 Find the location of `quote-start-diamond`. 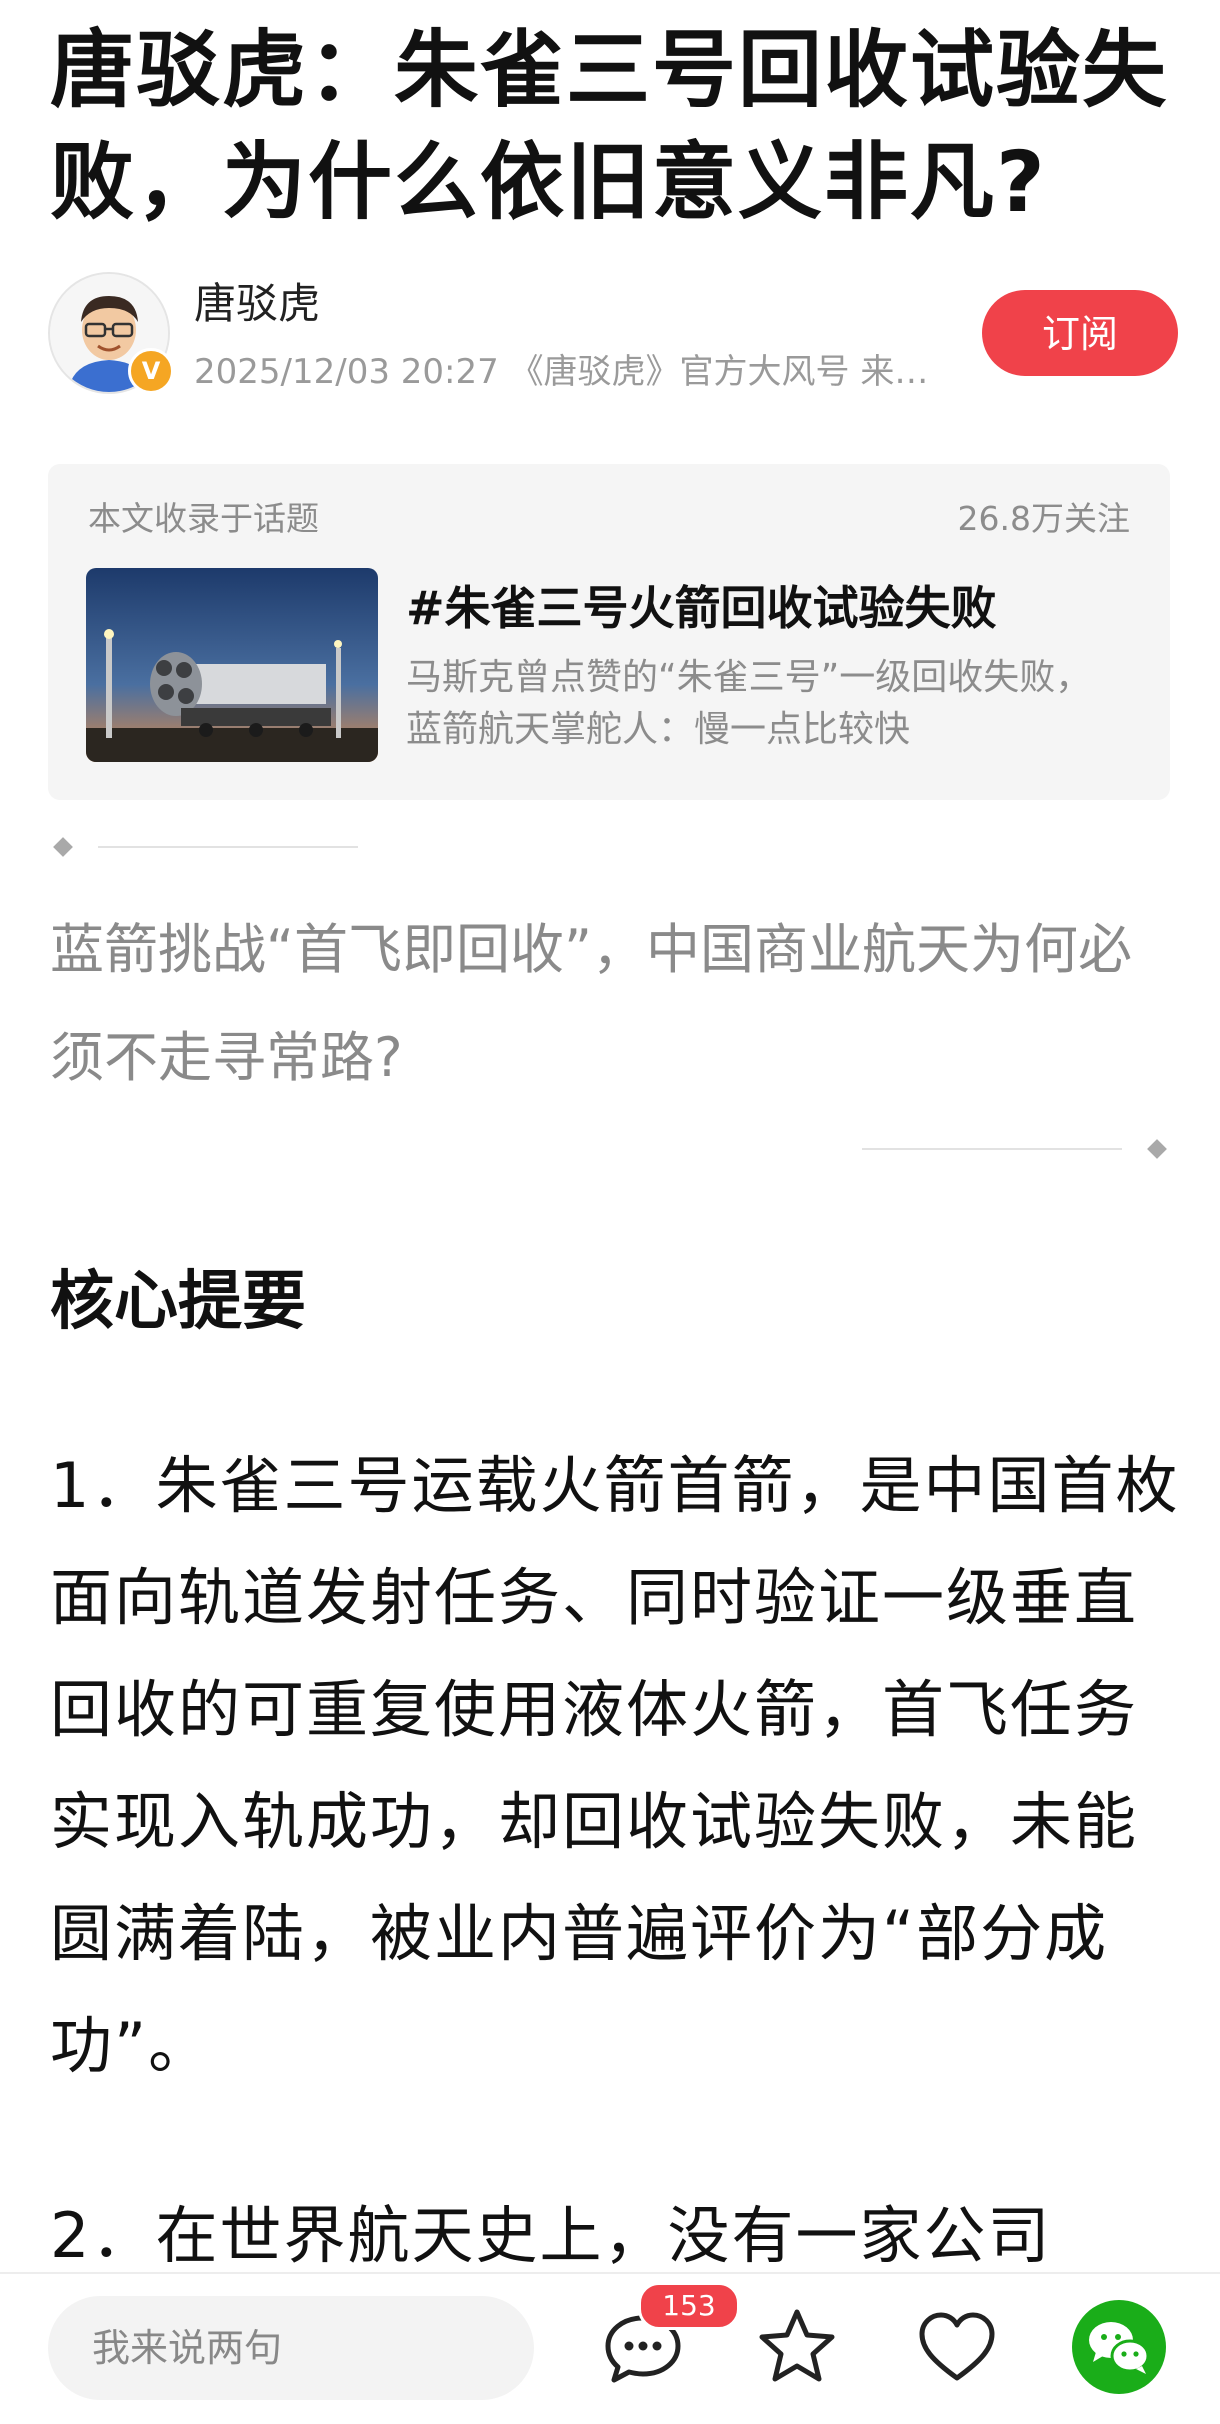

quote-start-diamond is located at coordinates (63, 847).